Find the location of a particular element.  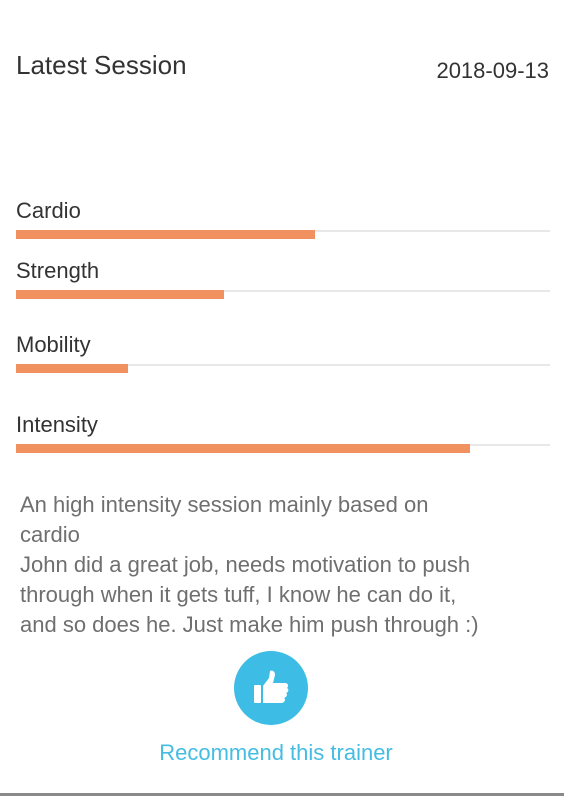

thumbs-up-icon is located at coordinates (271, 686).